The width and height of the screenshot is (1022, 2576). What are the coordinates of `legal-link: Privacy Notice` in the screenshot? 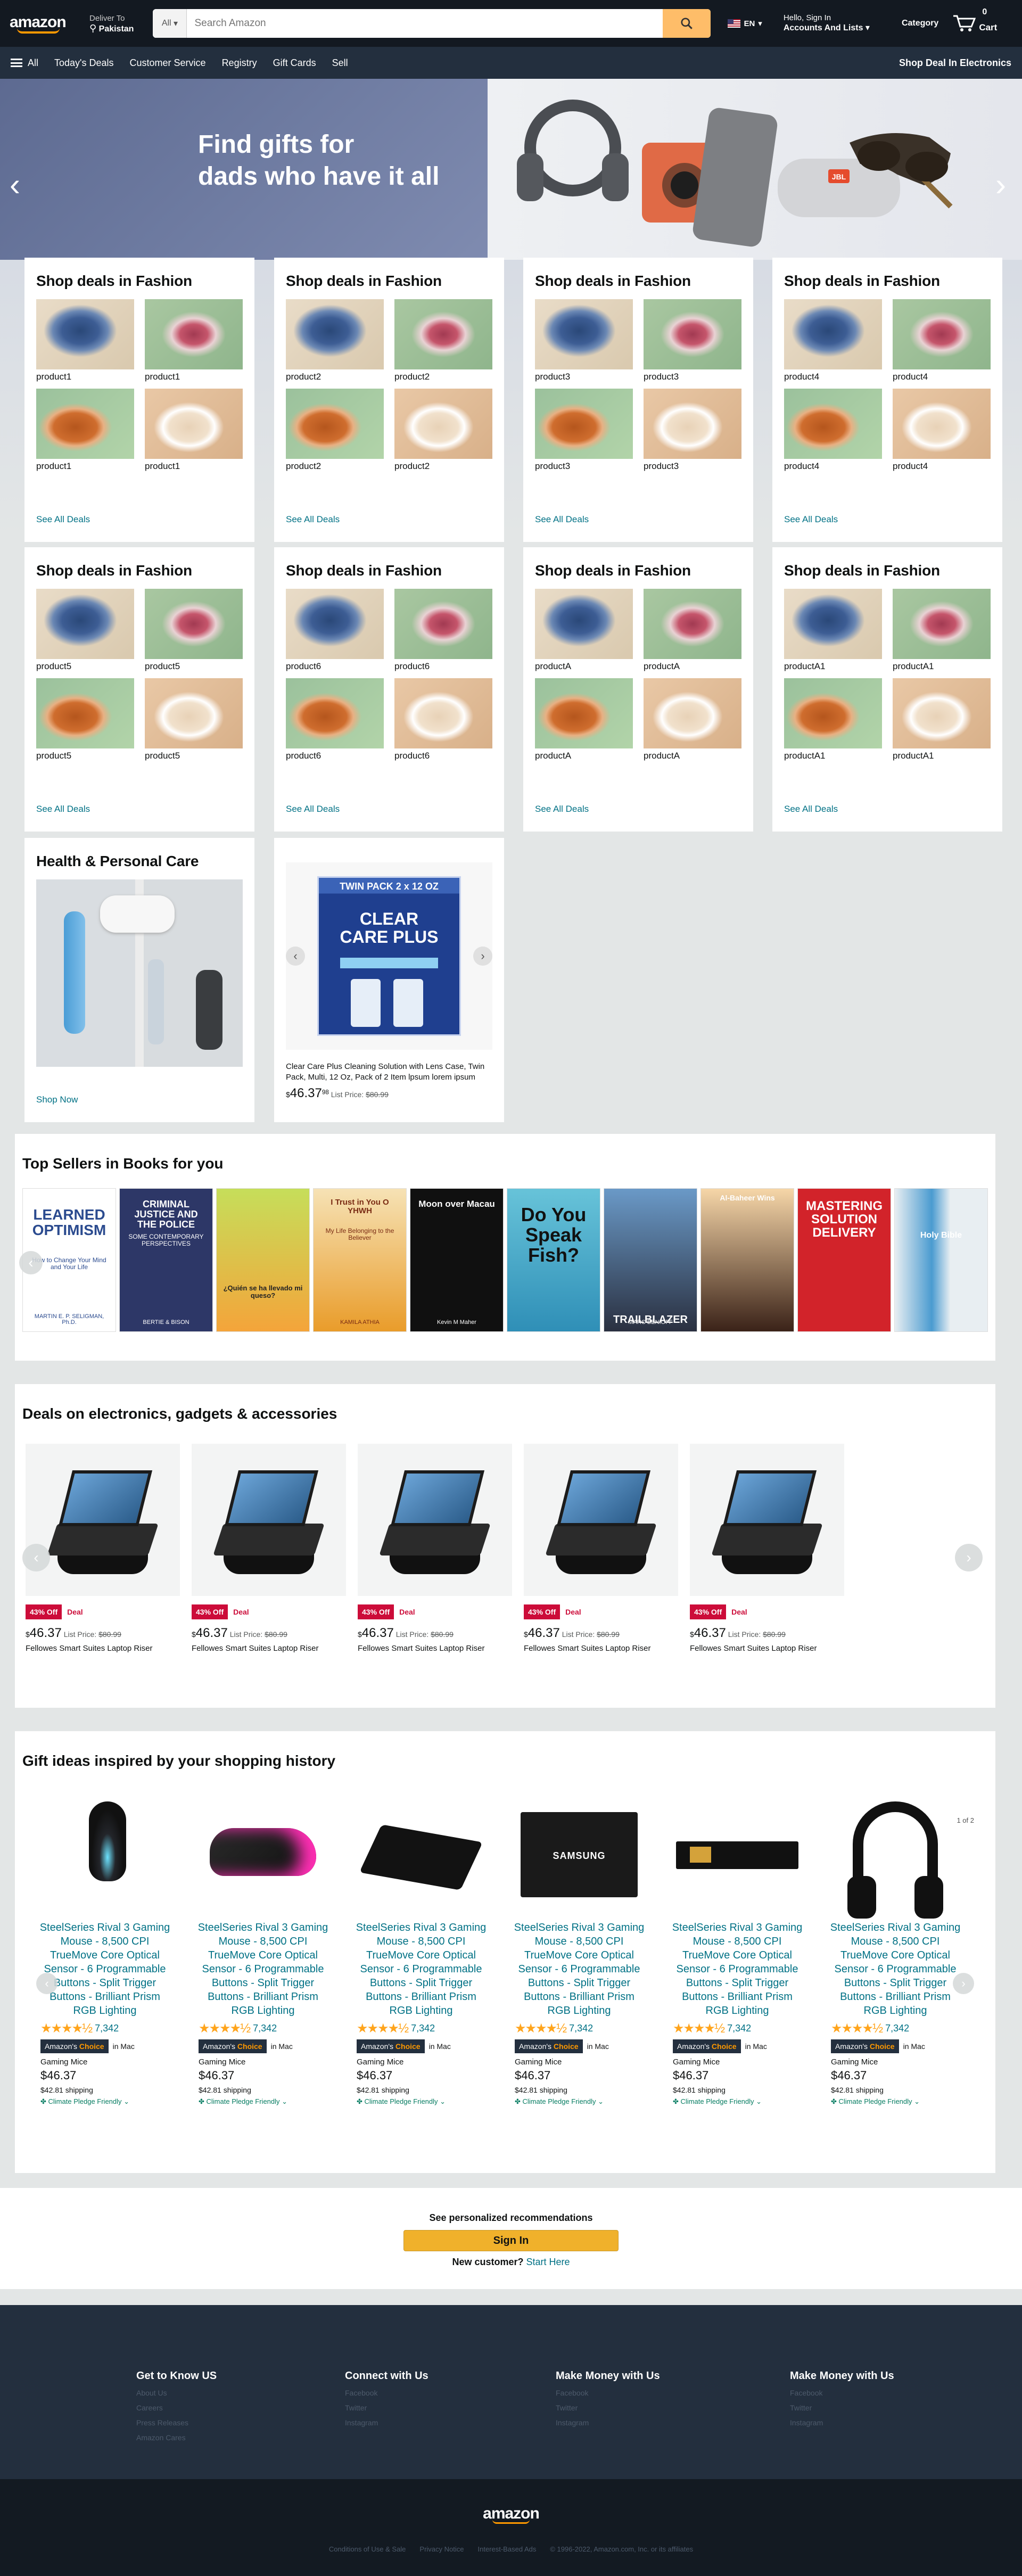 It's located at (441, 2549).